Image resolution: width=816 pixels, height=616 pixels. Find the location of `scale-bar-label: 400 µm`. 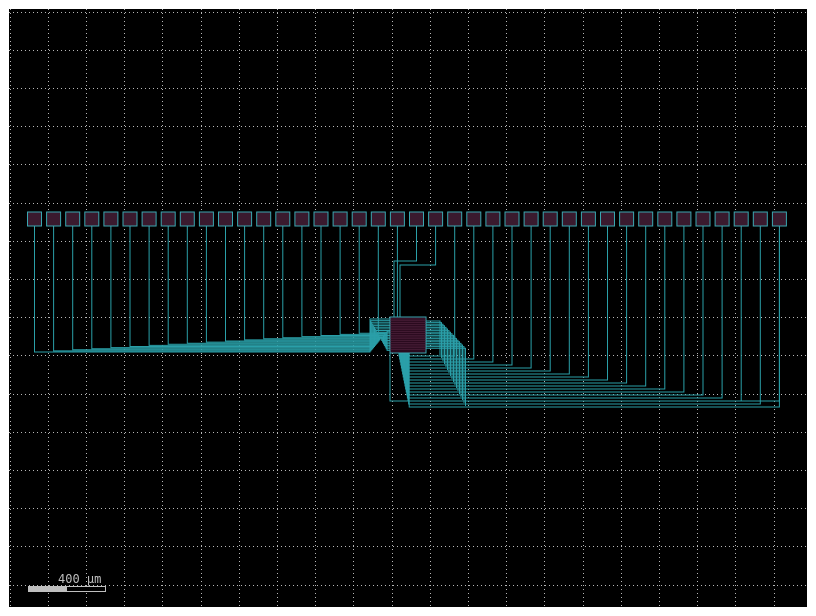

scale-bar-label: 400 µm is located at coordinates (79, 579).